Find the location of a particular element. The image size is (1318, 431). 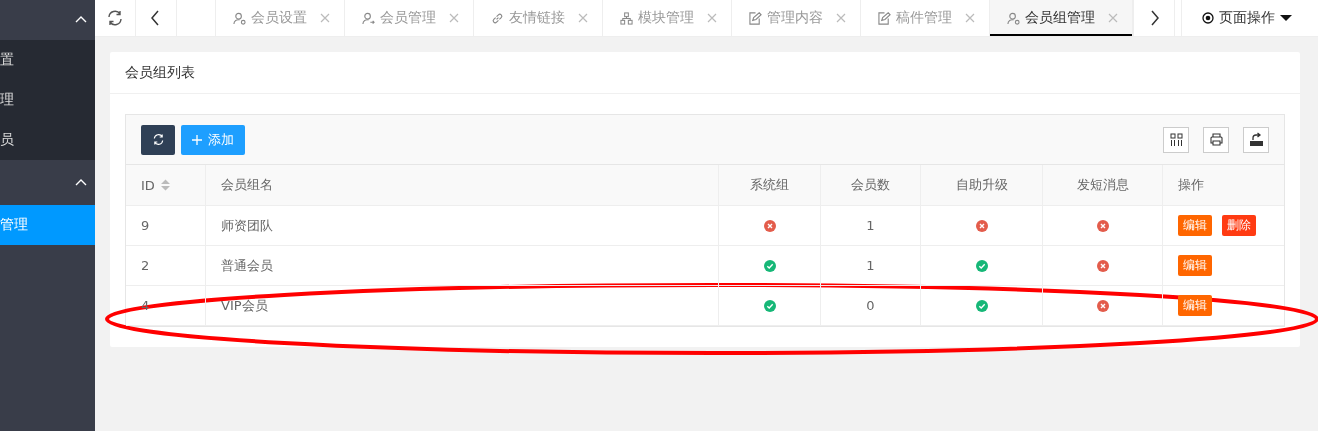

caret-down-icon is located at coordinates (1286, 18).